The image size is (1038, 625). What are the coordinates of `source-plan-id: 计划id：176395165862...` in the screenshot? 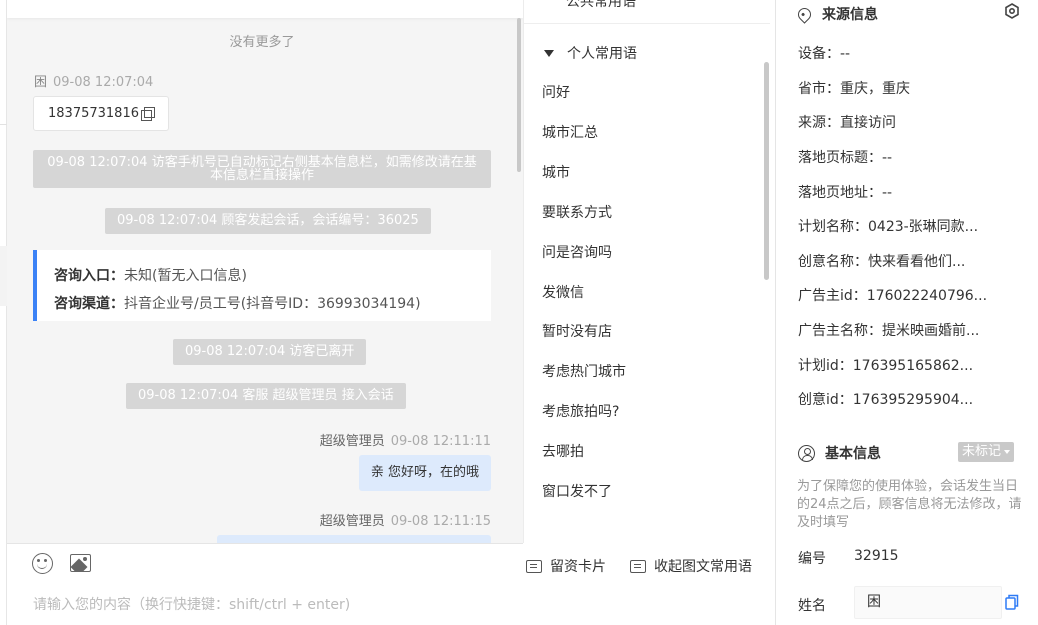 It's located at (886, 366).